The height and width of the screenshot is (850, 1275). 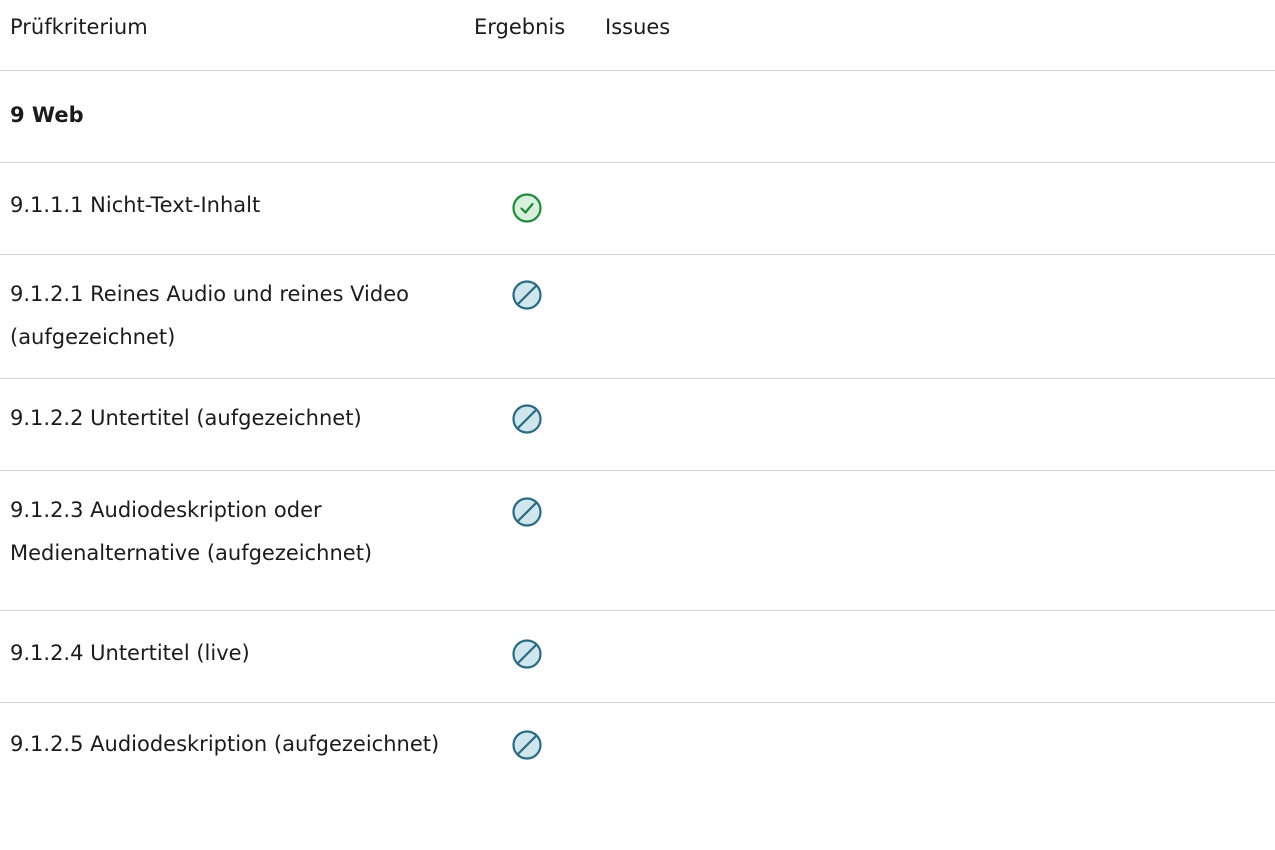 I want to click on table-header-row: Prüfkriterium Ergebnis Issues, so click(x=637, y=35).